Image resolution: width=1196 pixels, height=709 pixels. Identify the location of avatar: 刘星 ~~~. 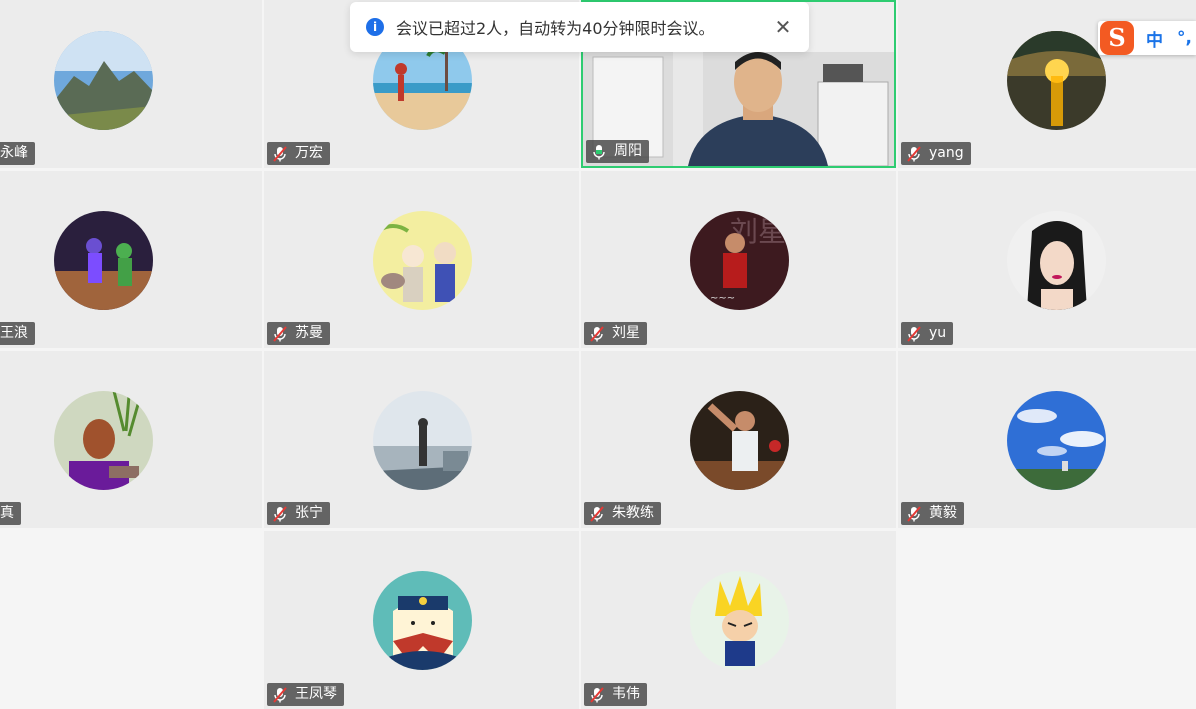
(739, 260).